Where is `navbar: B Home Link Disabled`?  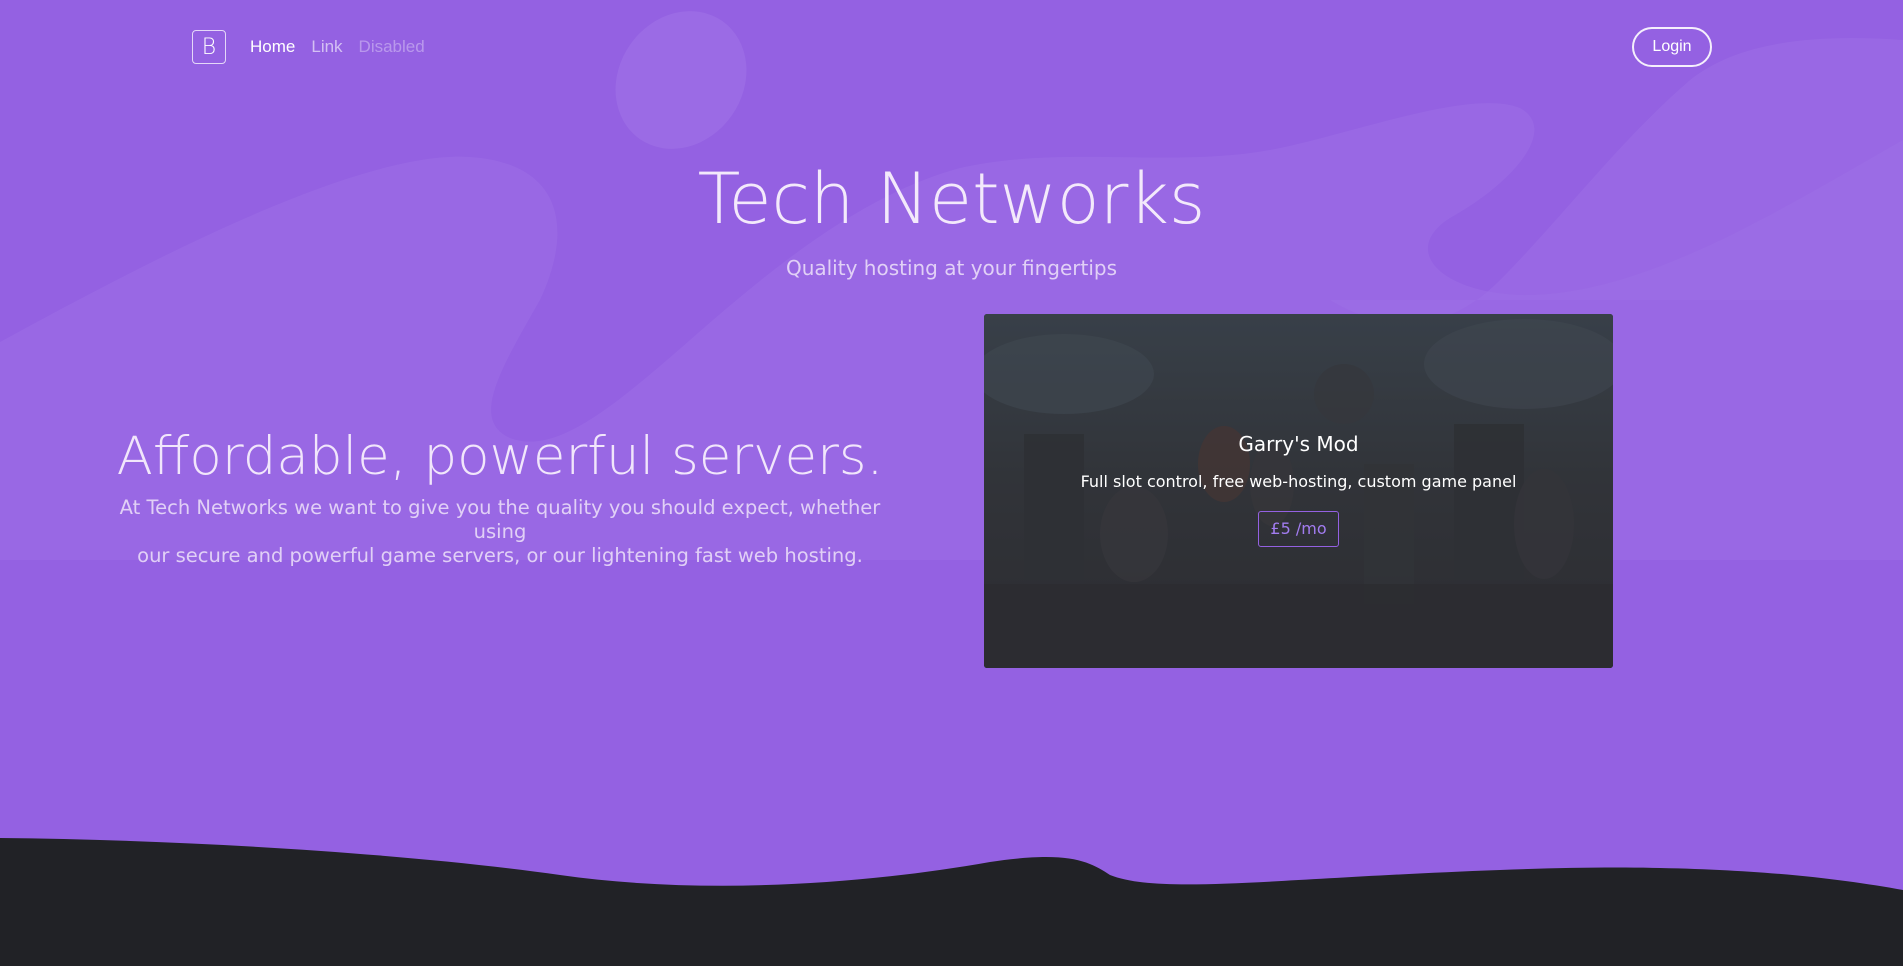
navbar: B Home Link Disabled is located at coordinates (316, 47).